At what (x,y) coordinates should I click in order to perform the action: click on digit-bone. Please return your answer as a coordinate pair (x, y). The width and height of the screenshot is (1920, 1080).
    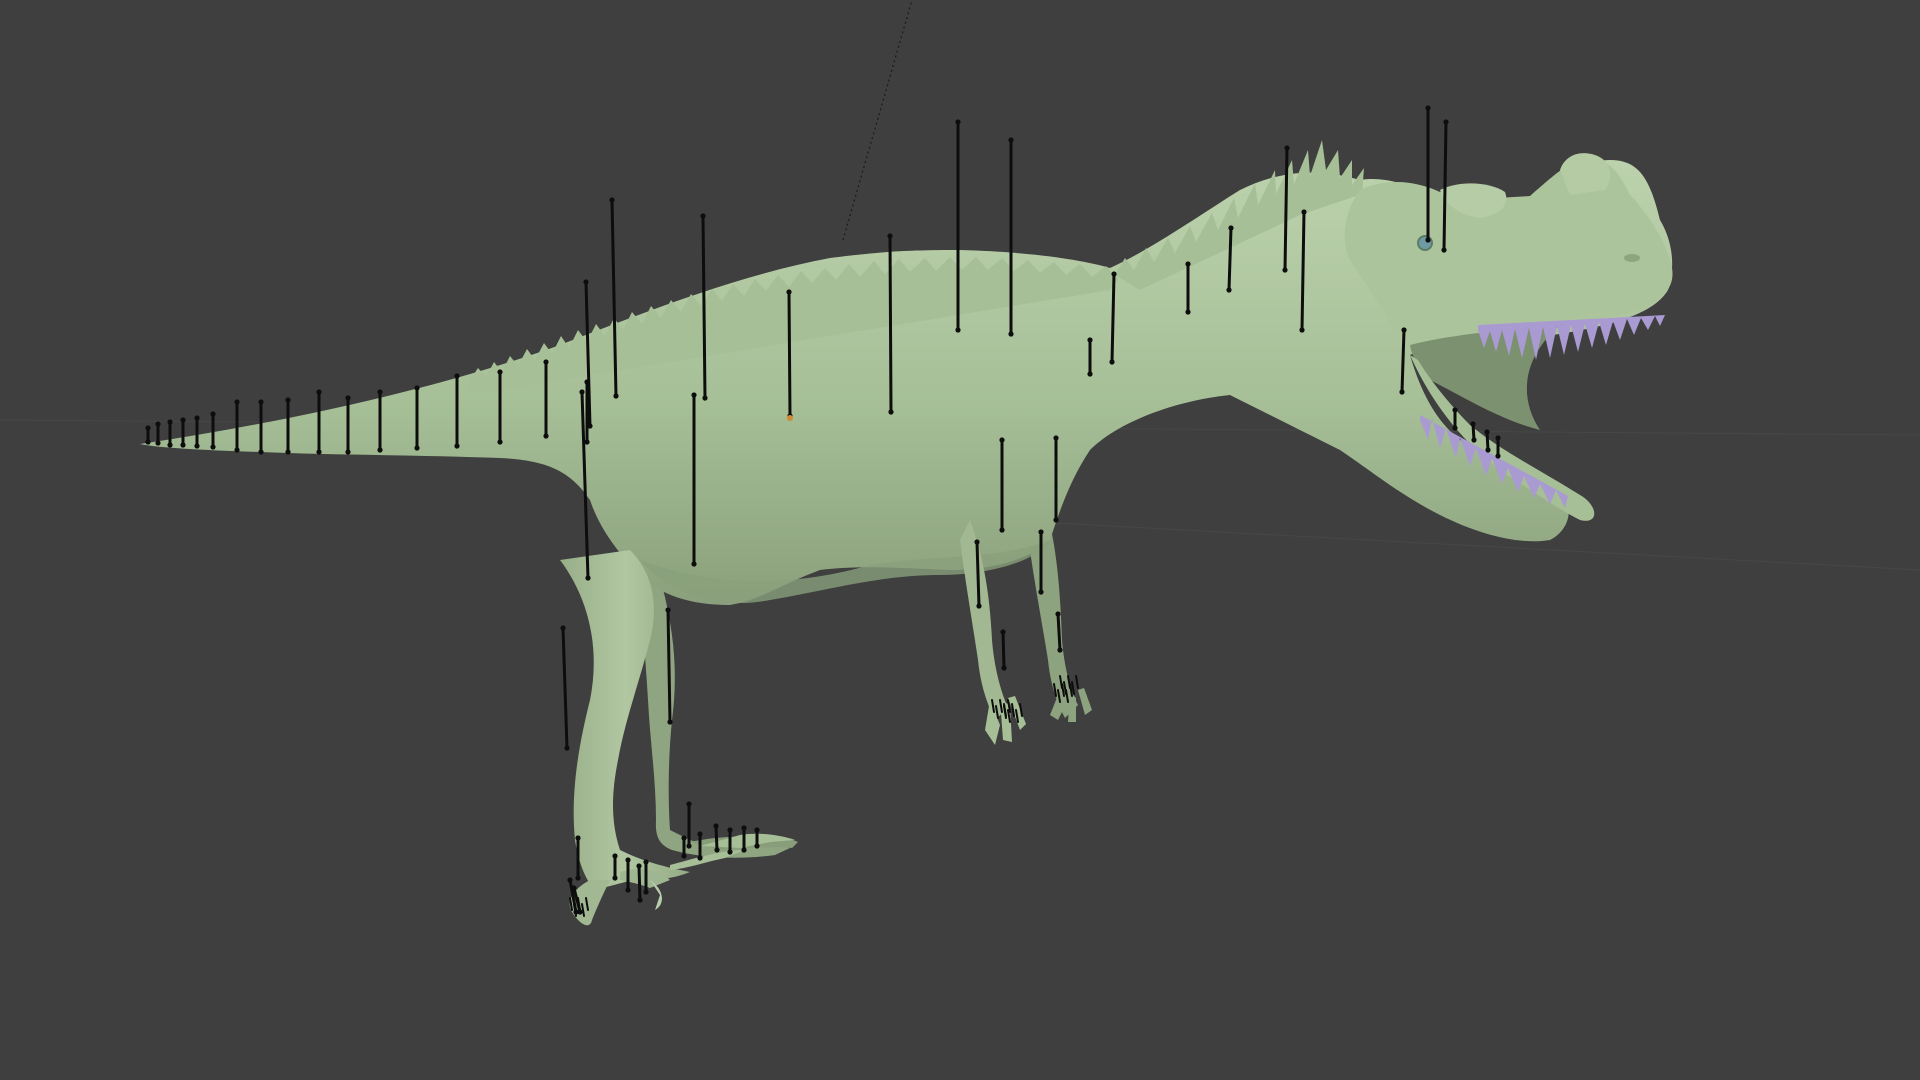
    Looking at the image, I should click on (1077, 682).